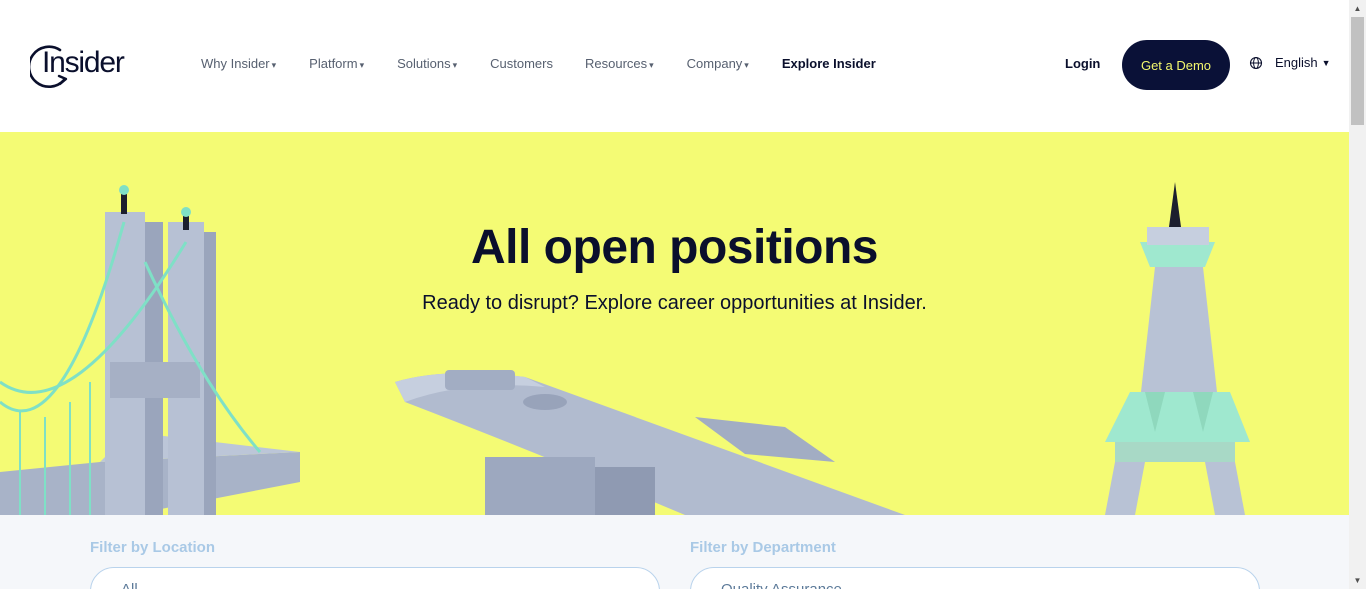 The image size is (1366, 589). Describe the element at coordinates (129, 585) in the screenshot. I see `filter-location-value: All` at that location.